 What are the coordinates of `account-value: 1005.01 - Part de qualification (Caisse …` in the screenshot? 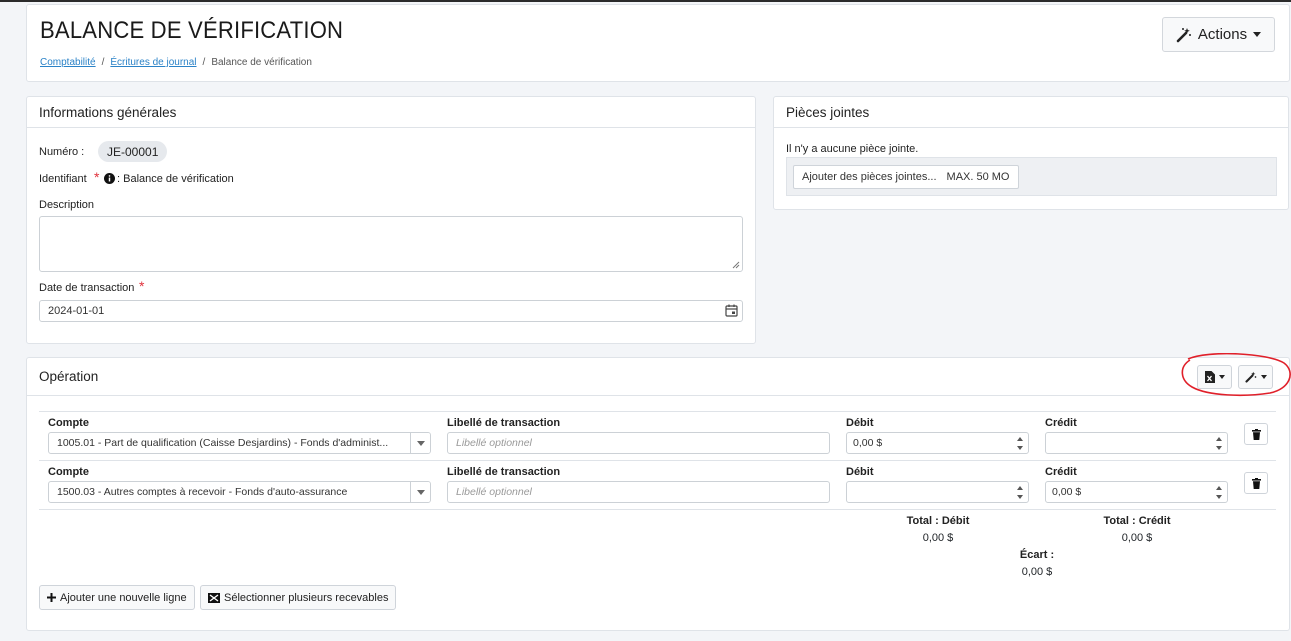 It's located at (223, 443).